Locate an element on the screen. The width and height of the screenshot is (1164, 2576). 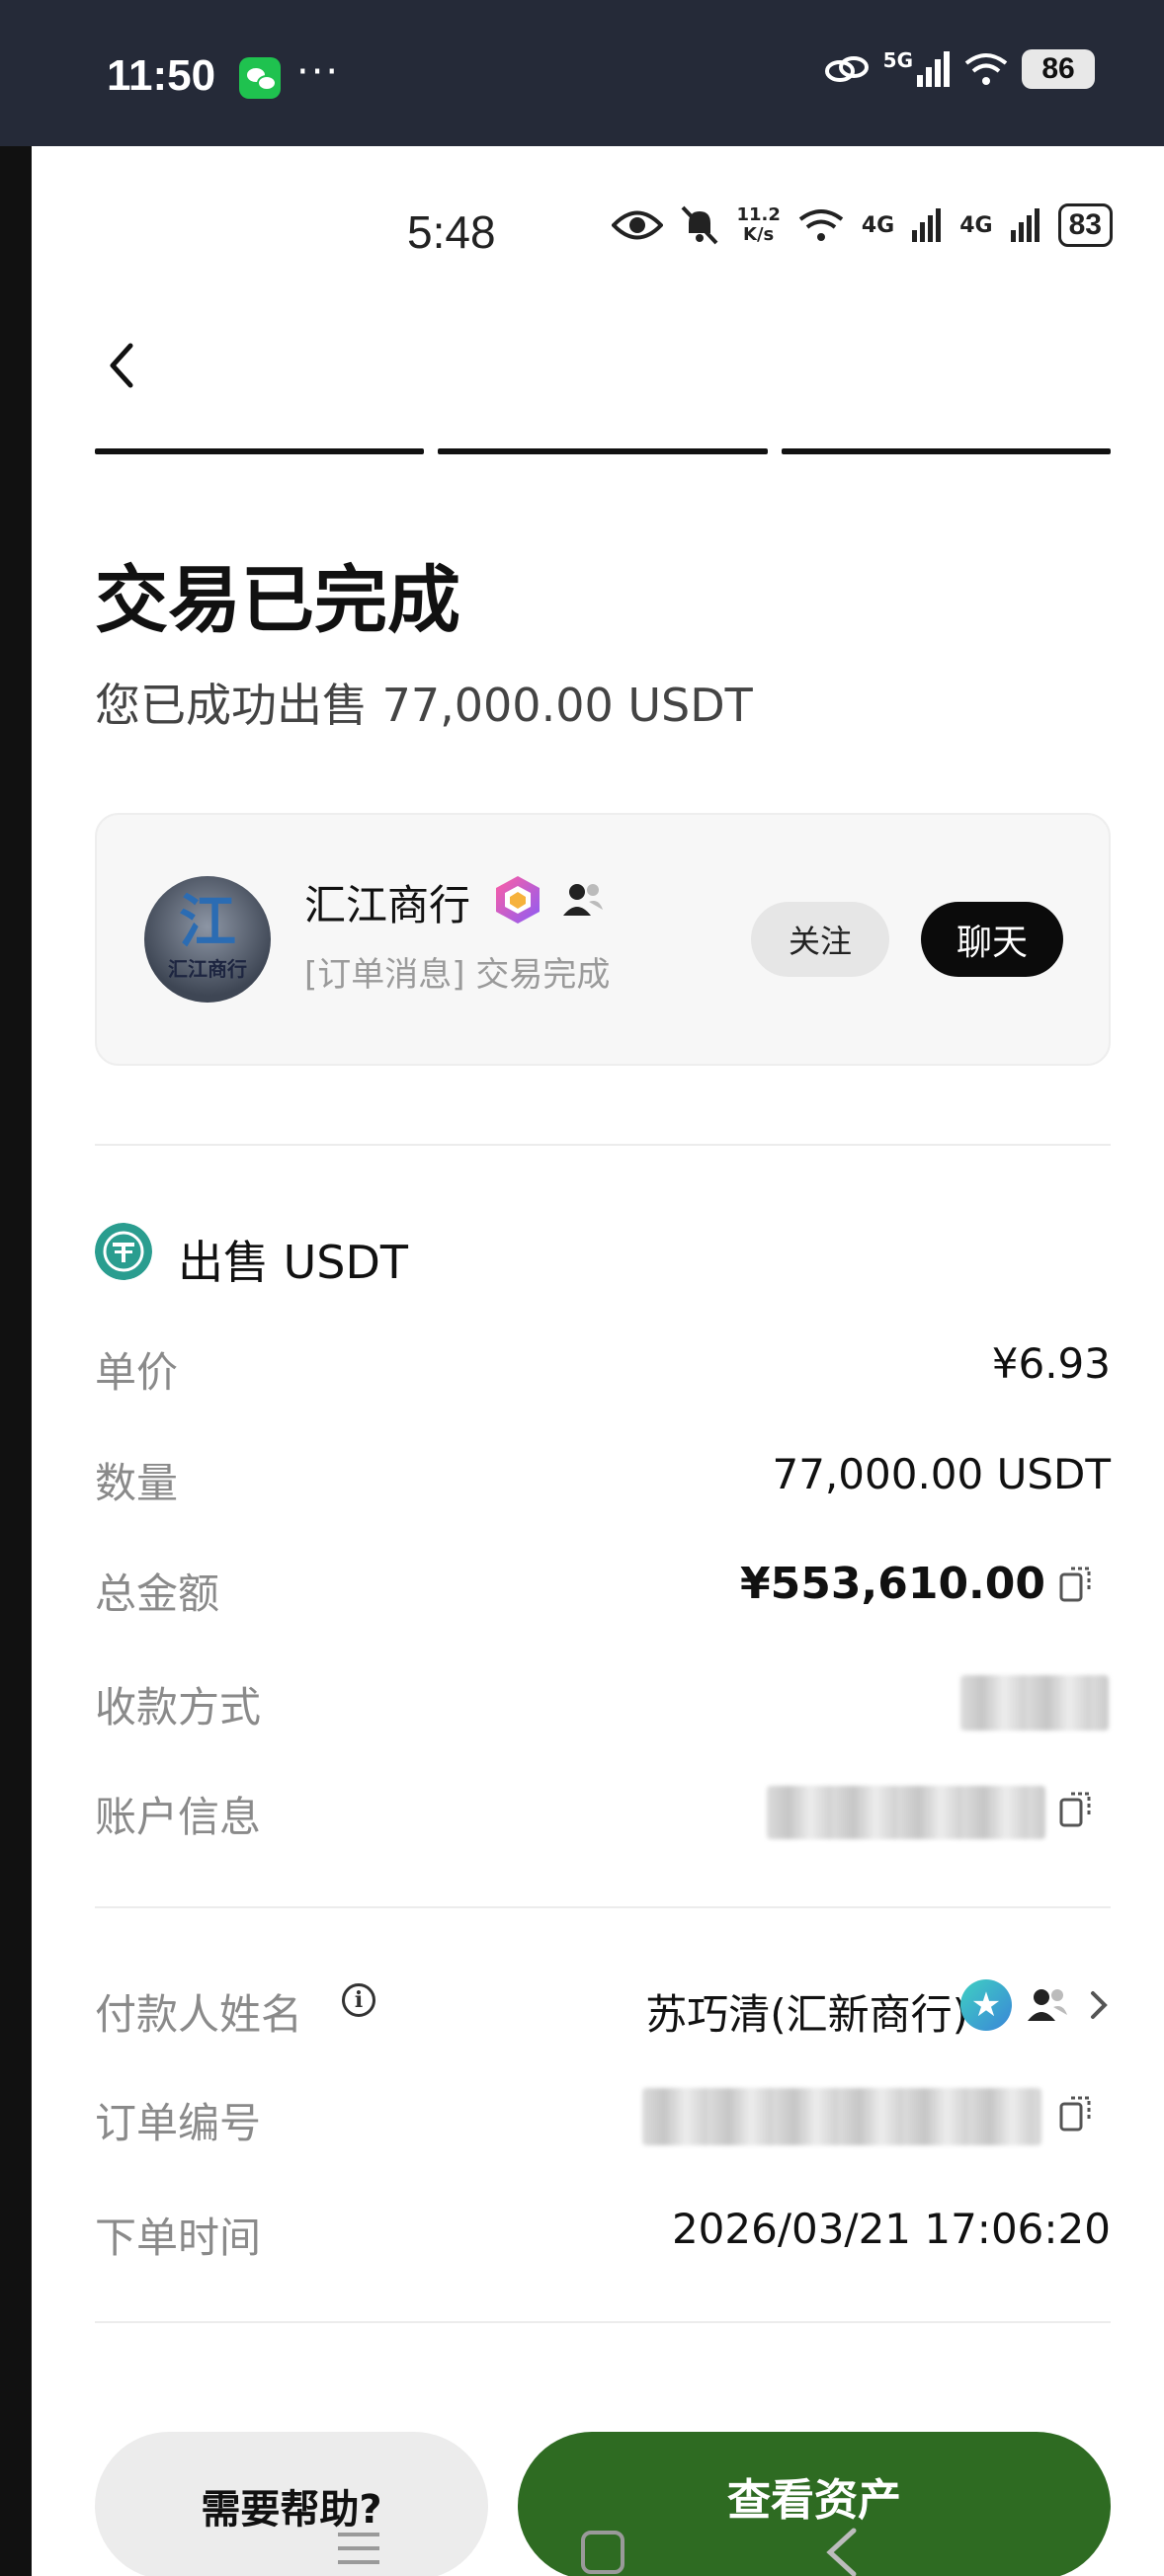
signal-label-2: 4G is located at coordinates (976, 225).